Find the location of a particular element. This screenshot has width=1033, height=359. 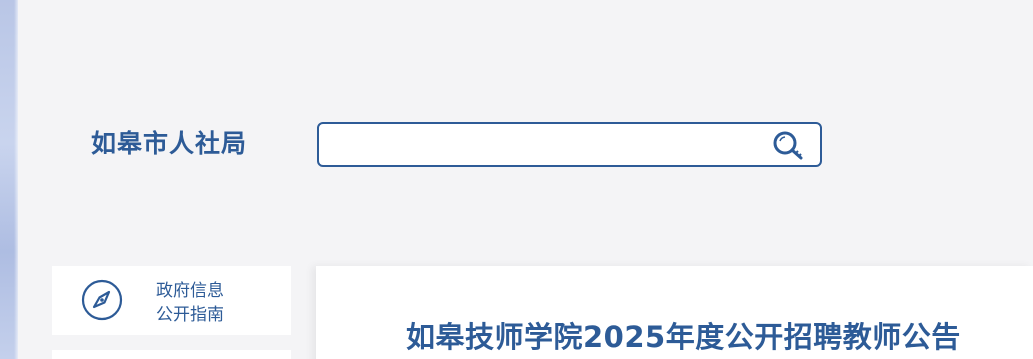

search-box is located at coordinates (569, 144).